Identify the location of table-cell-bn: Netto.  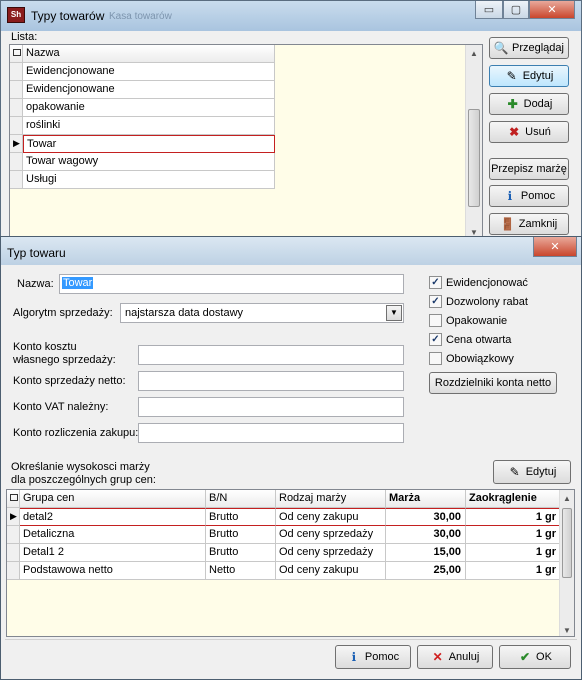
(241, 571).